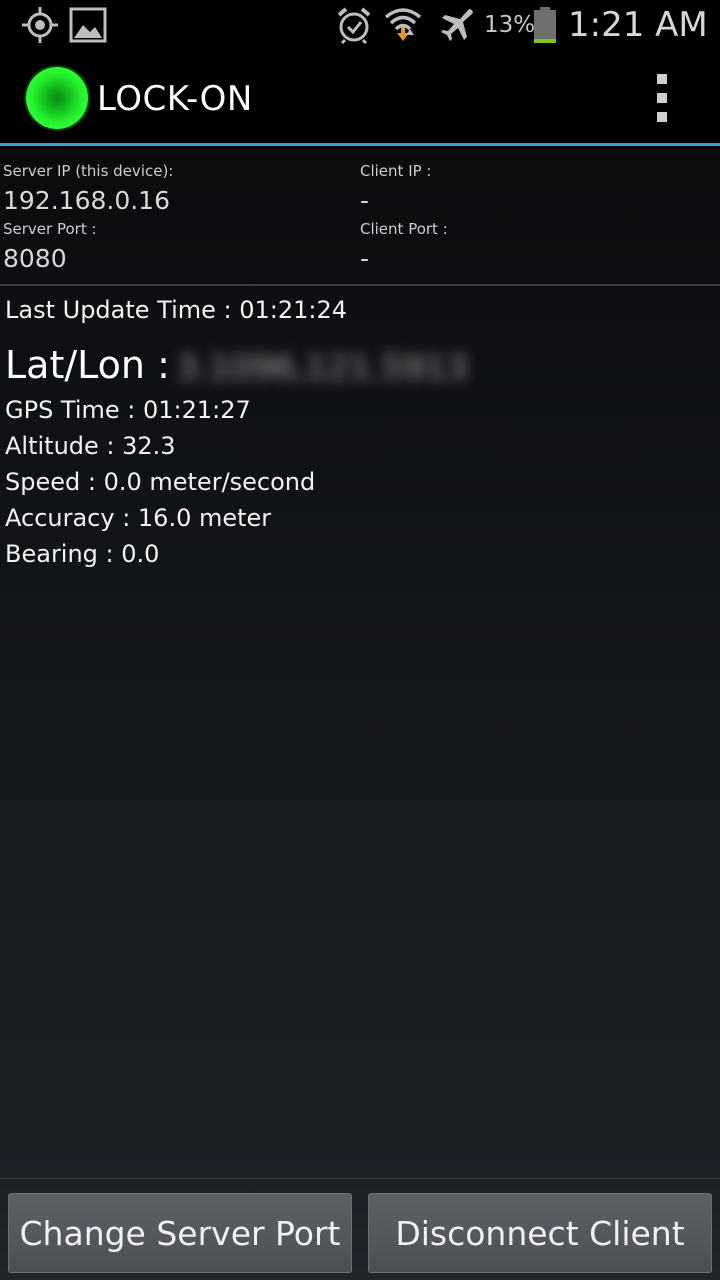 The height and width of the screenshot is (1280, 720). What do you see at coordinates (138, 518) in the screenshot?
I see `accuracy: Accuracy : 16.0 meter` at bounding box center [138, 518].